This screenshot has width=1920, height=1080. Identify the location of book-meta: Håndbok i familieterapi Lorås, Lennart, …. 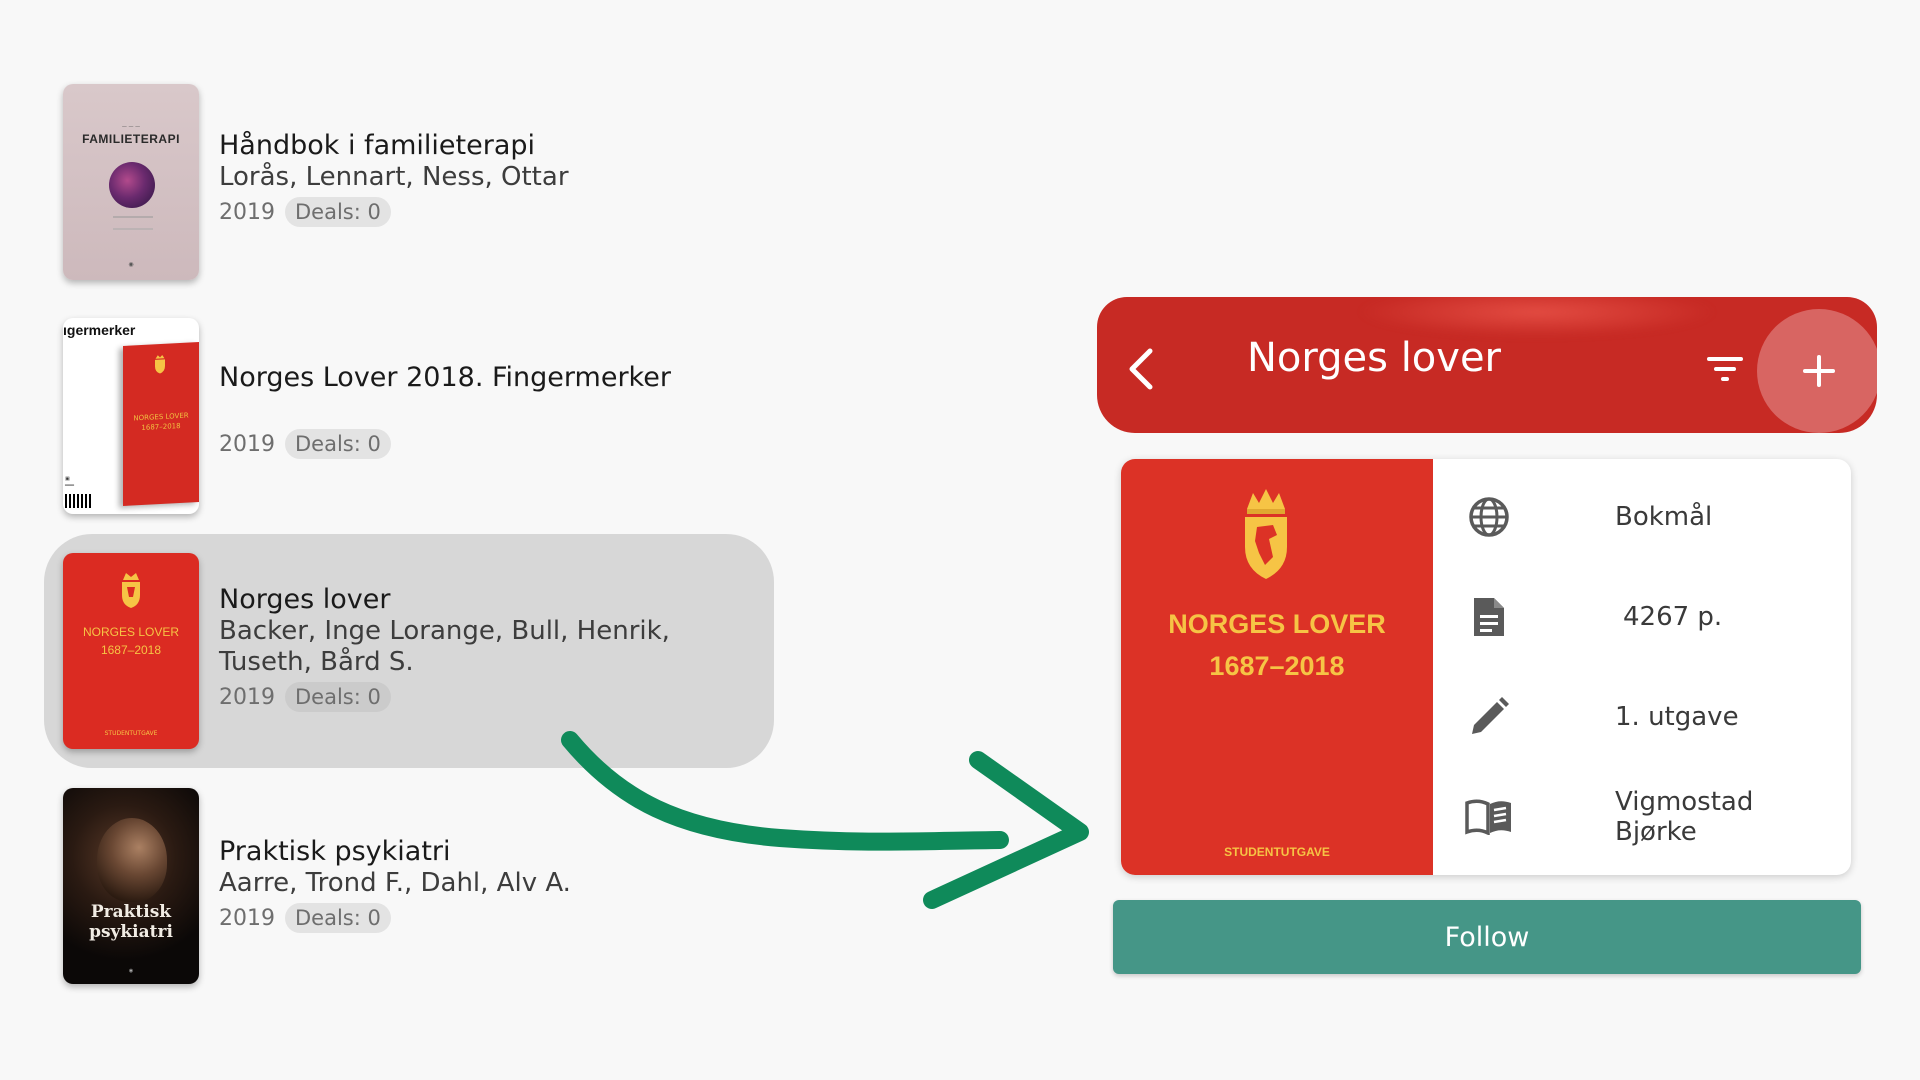
(488, 178).